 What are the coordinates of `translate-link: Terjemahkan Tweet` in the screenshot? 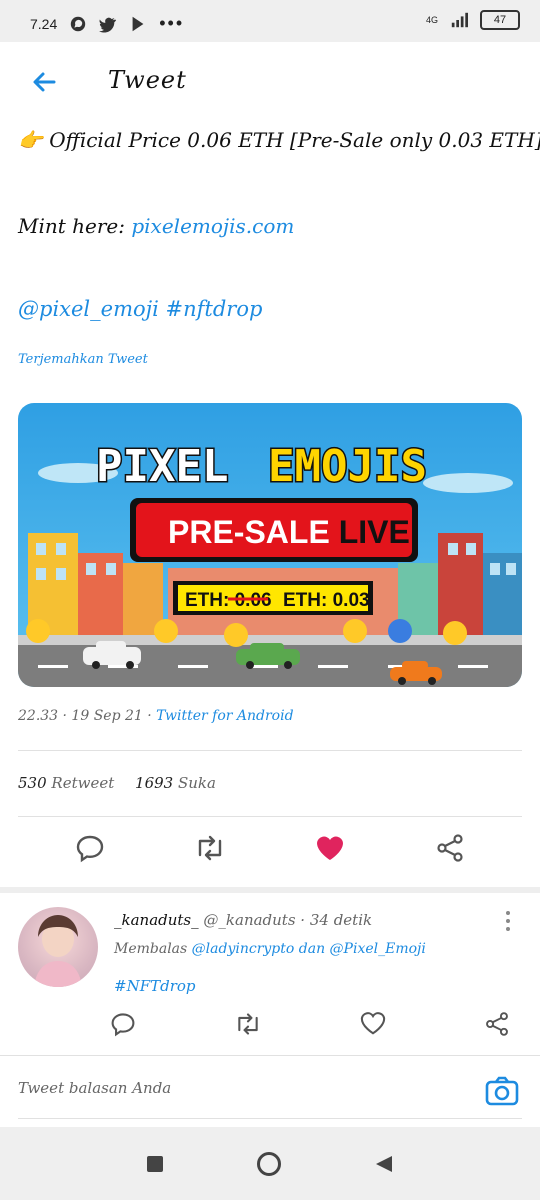 It's located at (83, 359).